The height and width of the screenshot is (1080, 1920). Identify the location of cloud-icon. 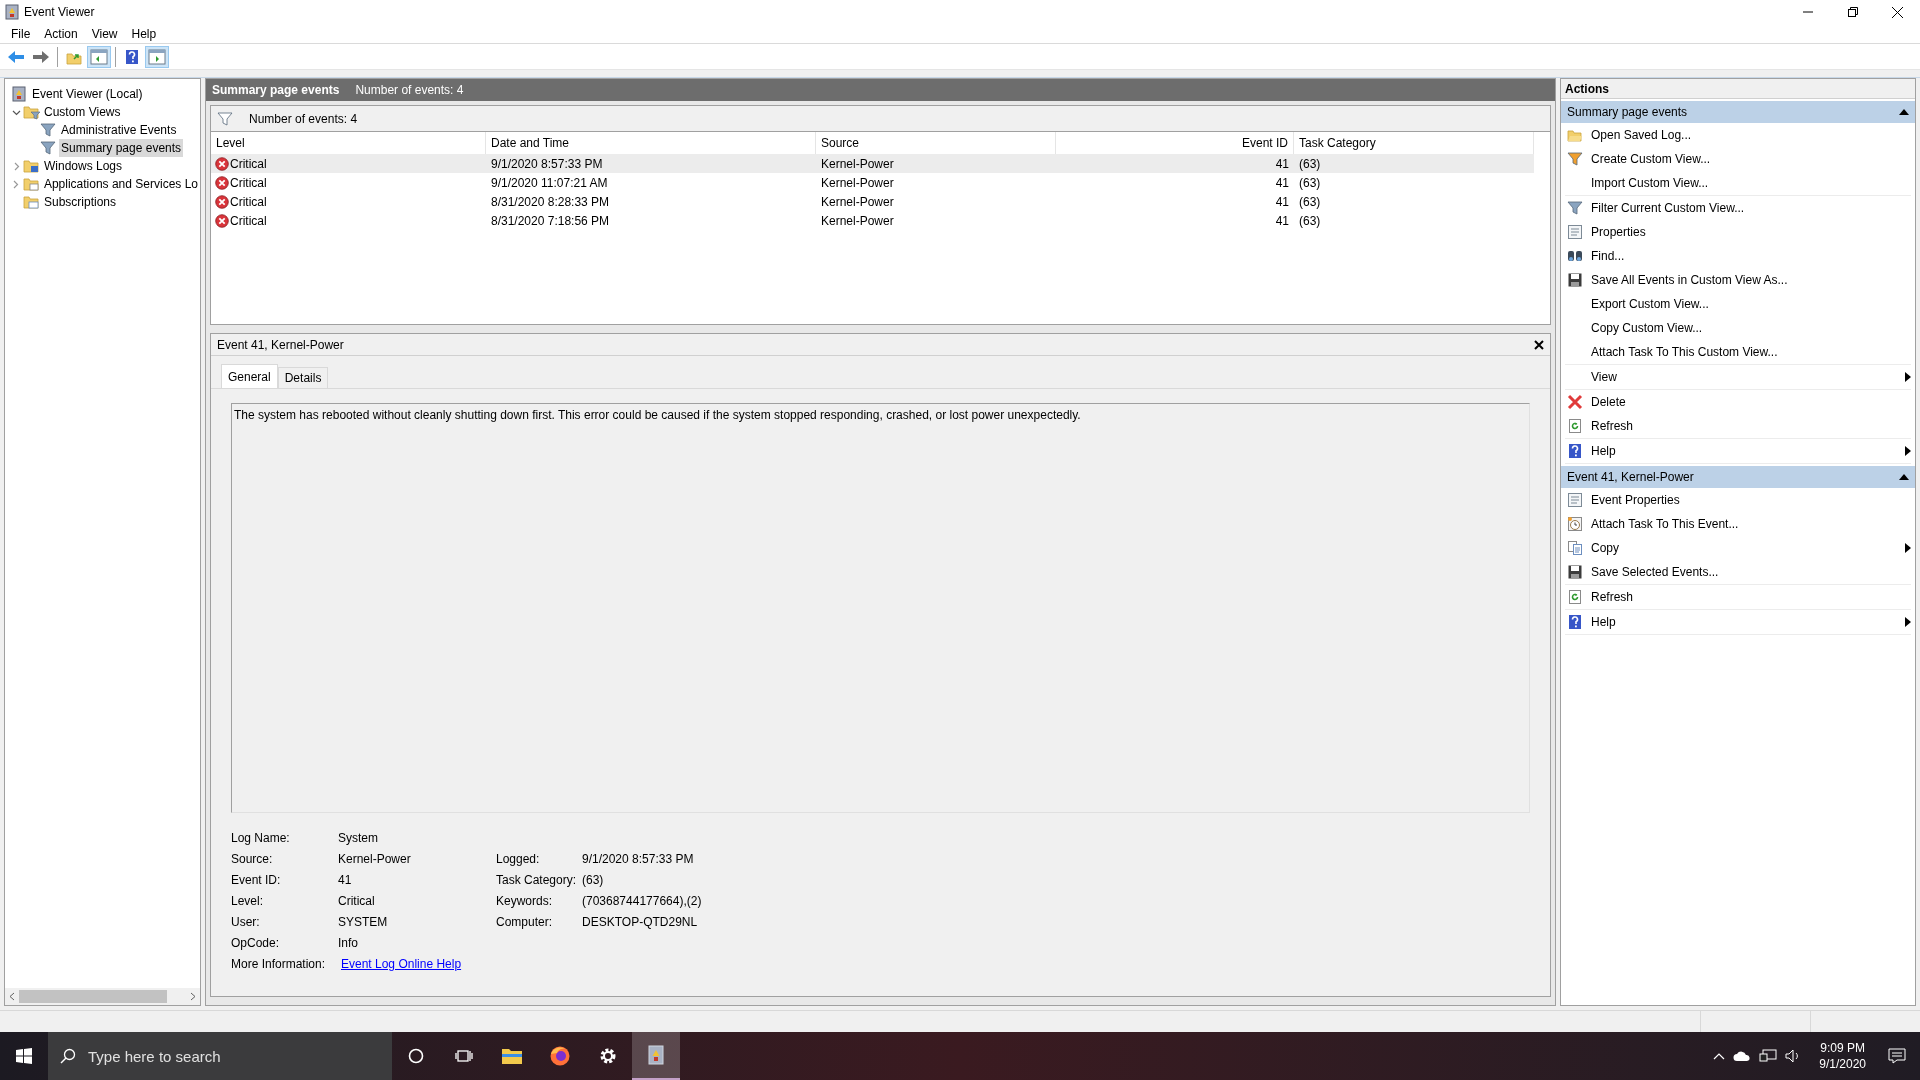
(1742, 1056).